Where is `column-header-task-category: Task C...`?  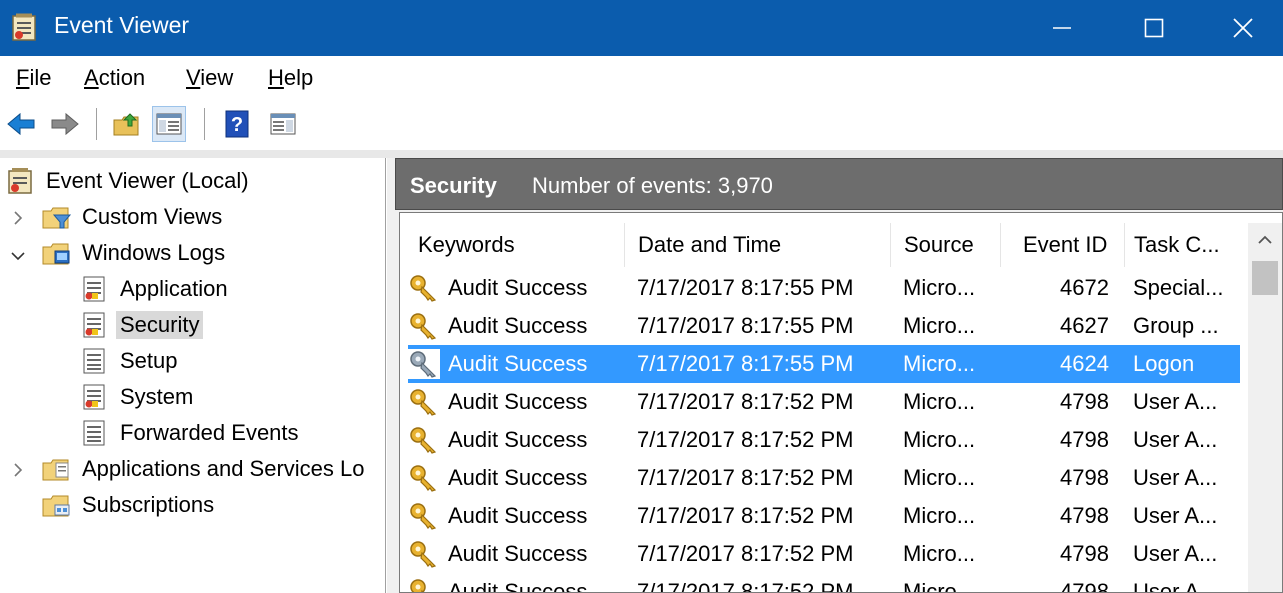
column-header-task-category: Task C... is located at coordinates (1177, 245).